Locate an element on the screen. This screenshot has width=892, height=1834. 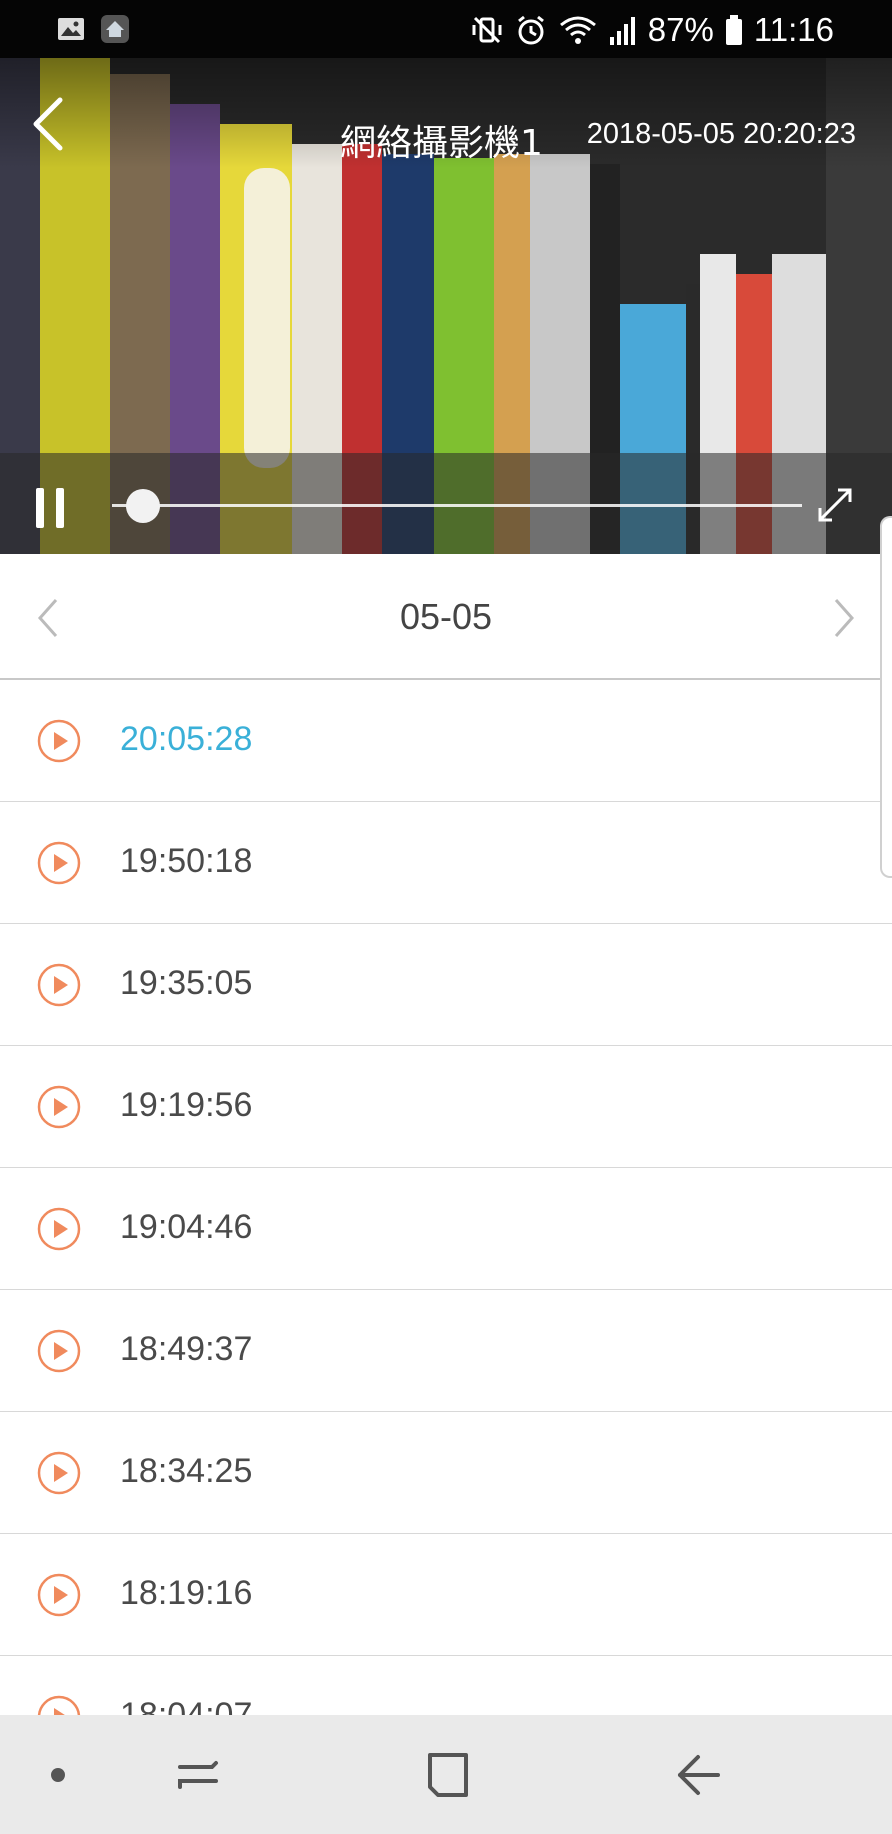
recording-item: 19:50:18 is located at coordinates (446, 863).